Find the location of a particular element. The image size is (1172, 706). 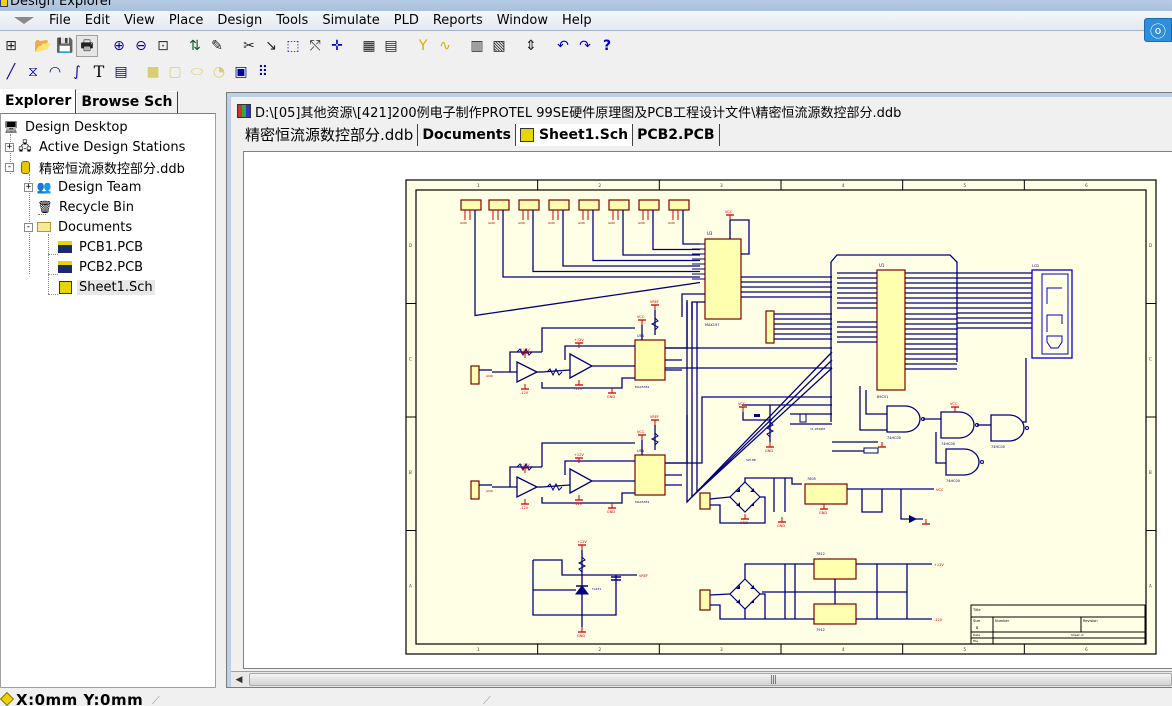

simulate-button: ∿ is located at coordinates (445, 46).